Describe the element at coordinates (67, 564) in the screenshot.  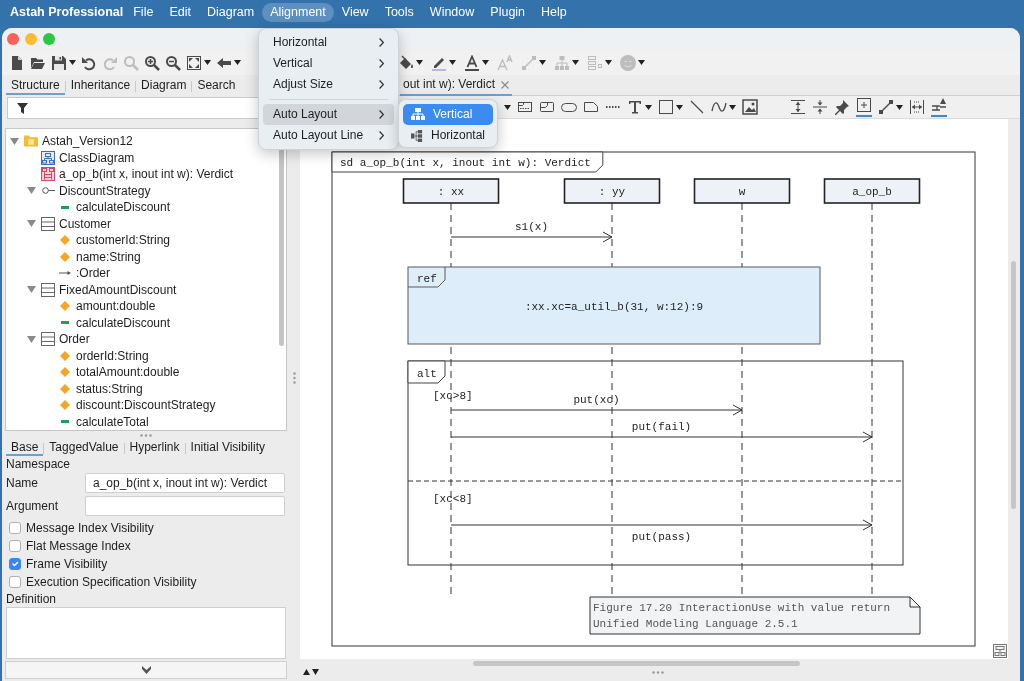
I see `checkbox-label: Frame Visibility` at that location.